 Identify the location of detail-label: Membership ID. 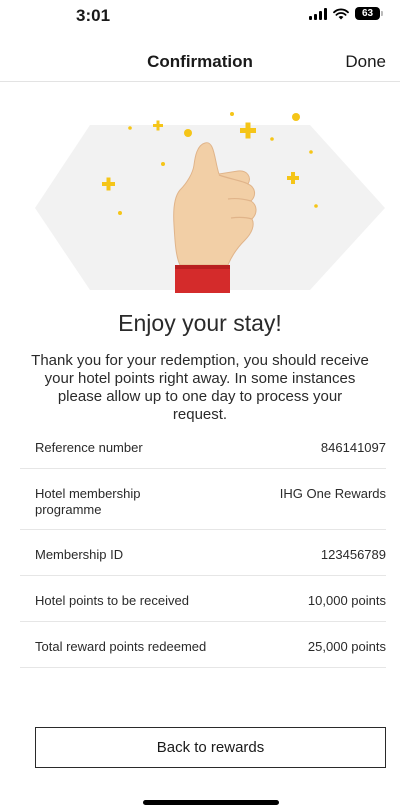
(79, 554).